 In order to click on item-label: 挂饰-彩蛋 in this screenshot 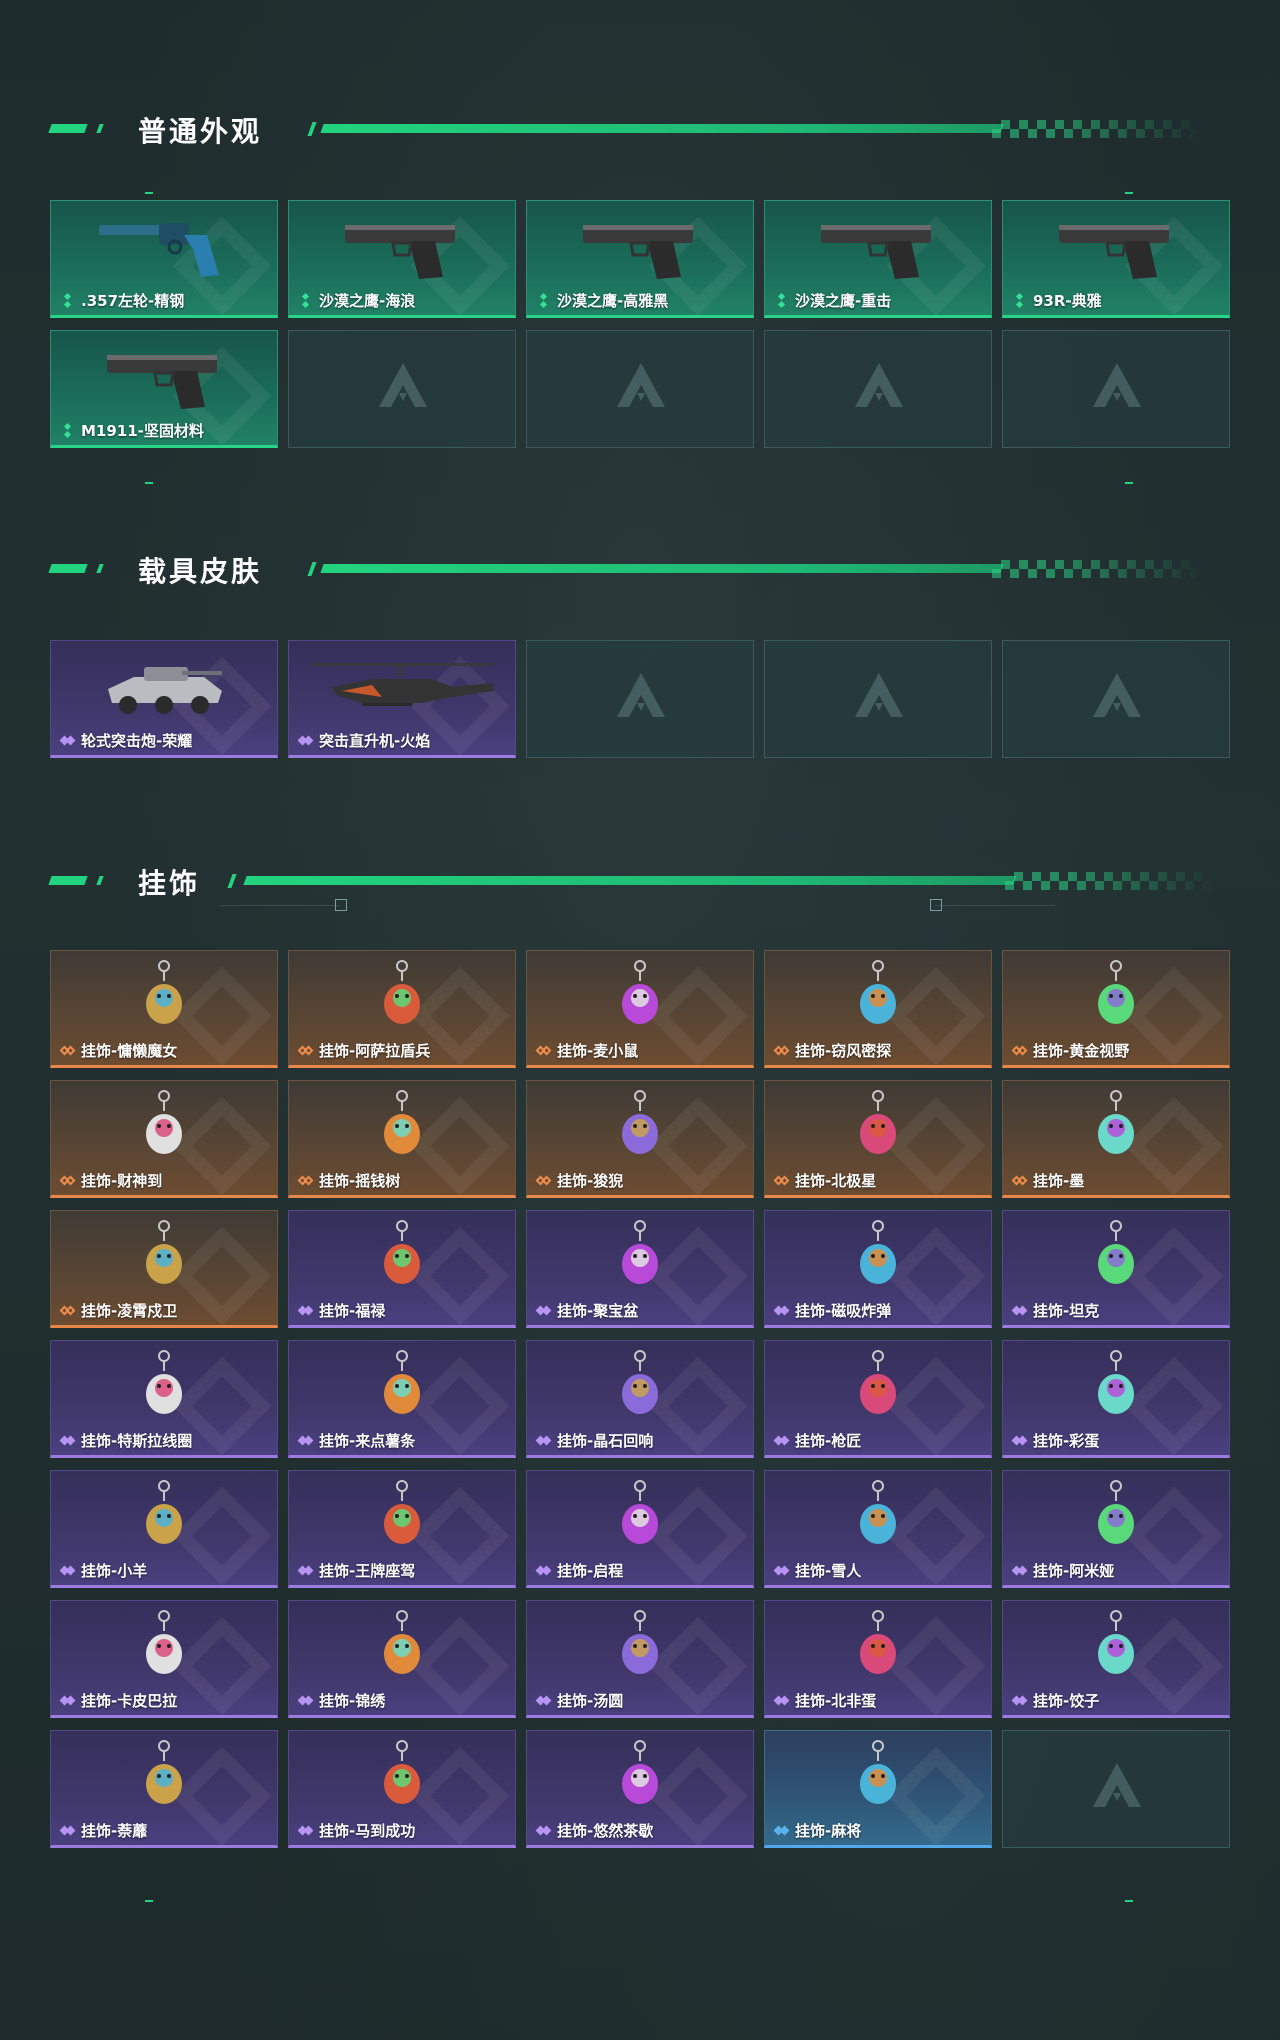, I will do `click(1055, 1440)`.